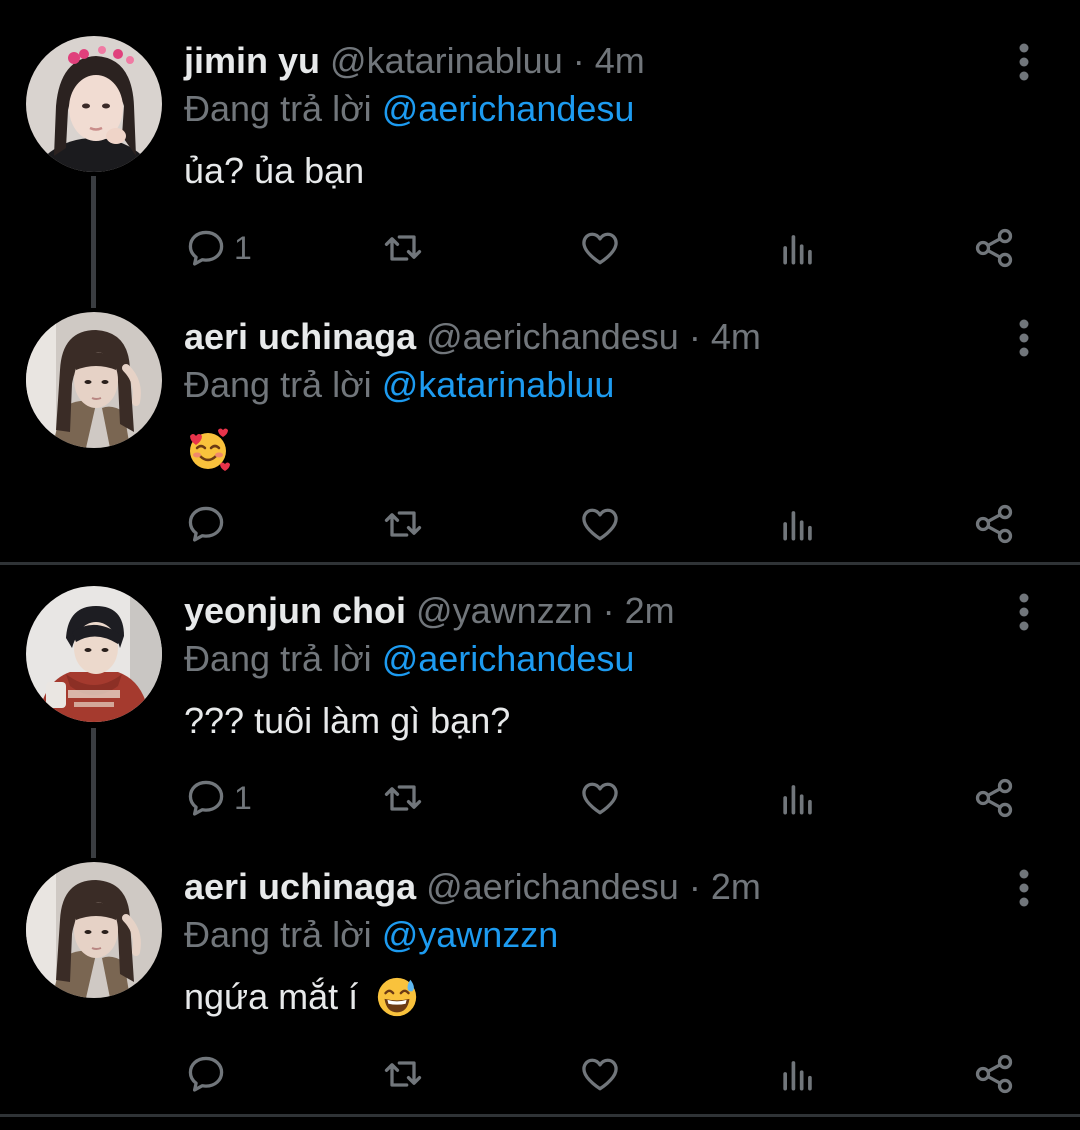  I want to click on tweet-header: aeri uchinaga @aerichandesu · 2m, so click(472, 887).